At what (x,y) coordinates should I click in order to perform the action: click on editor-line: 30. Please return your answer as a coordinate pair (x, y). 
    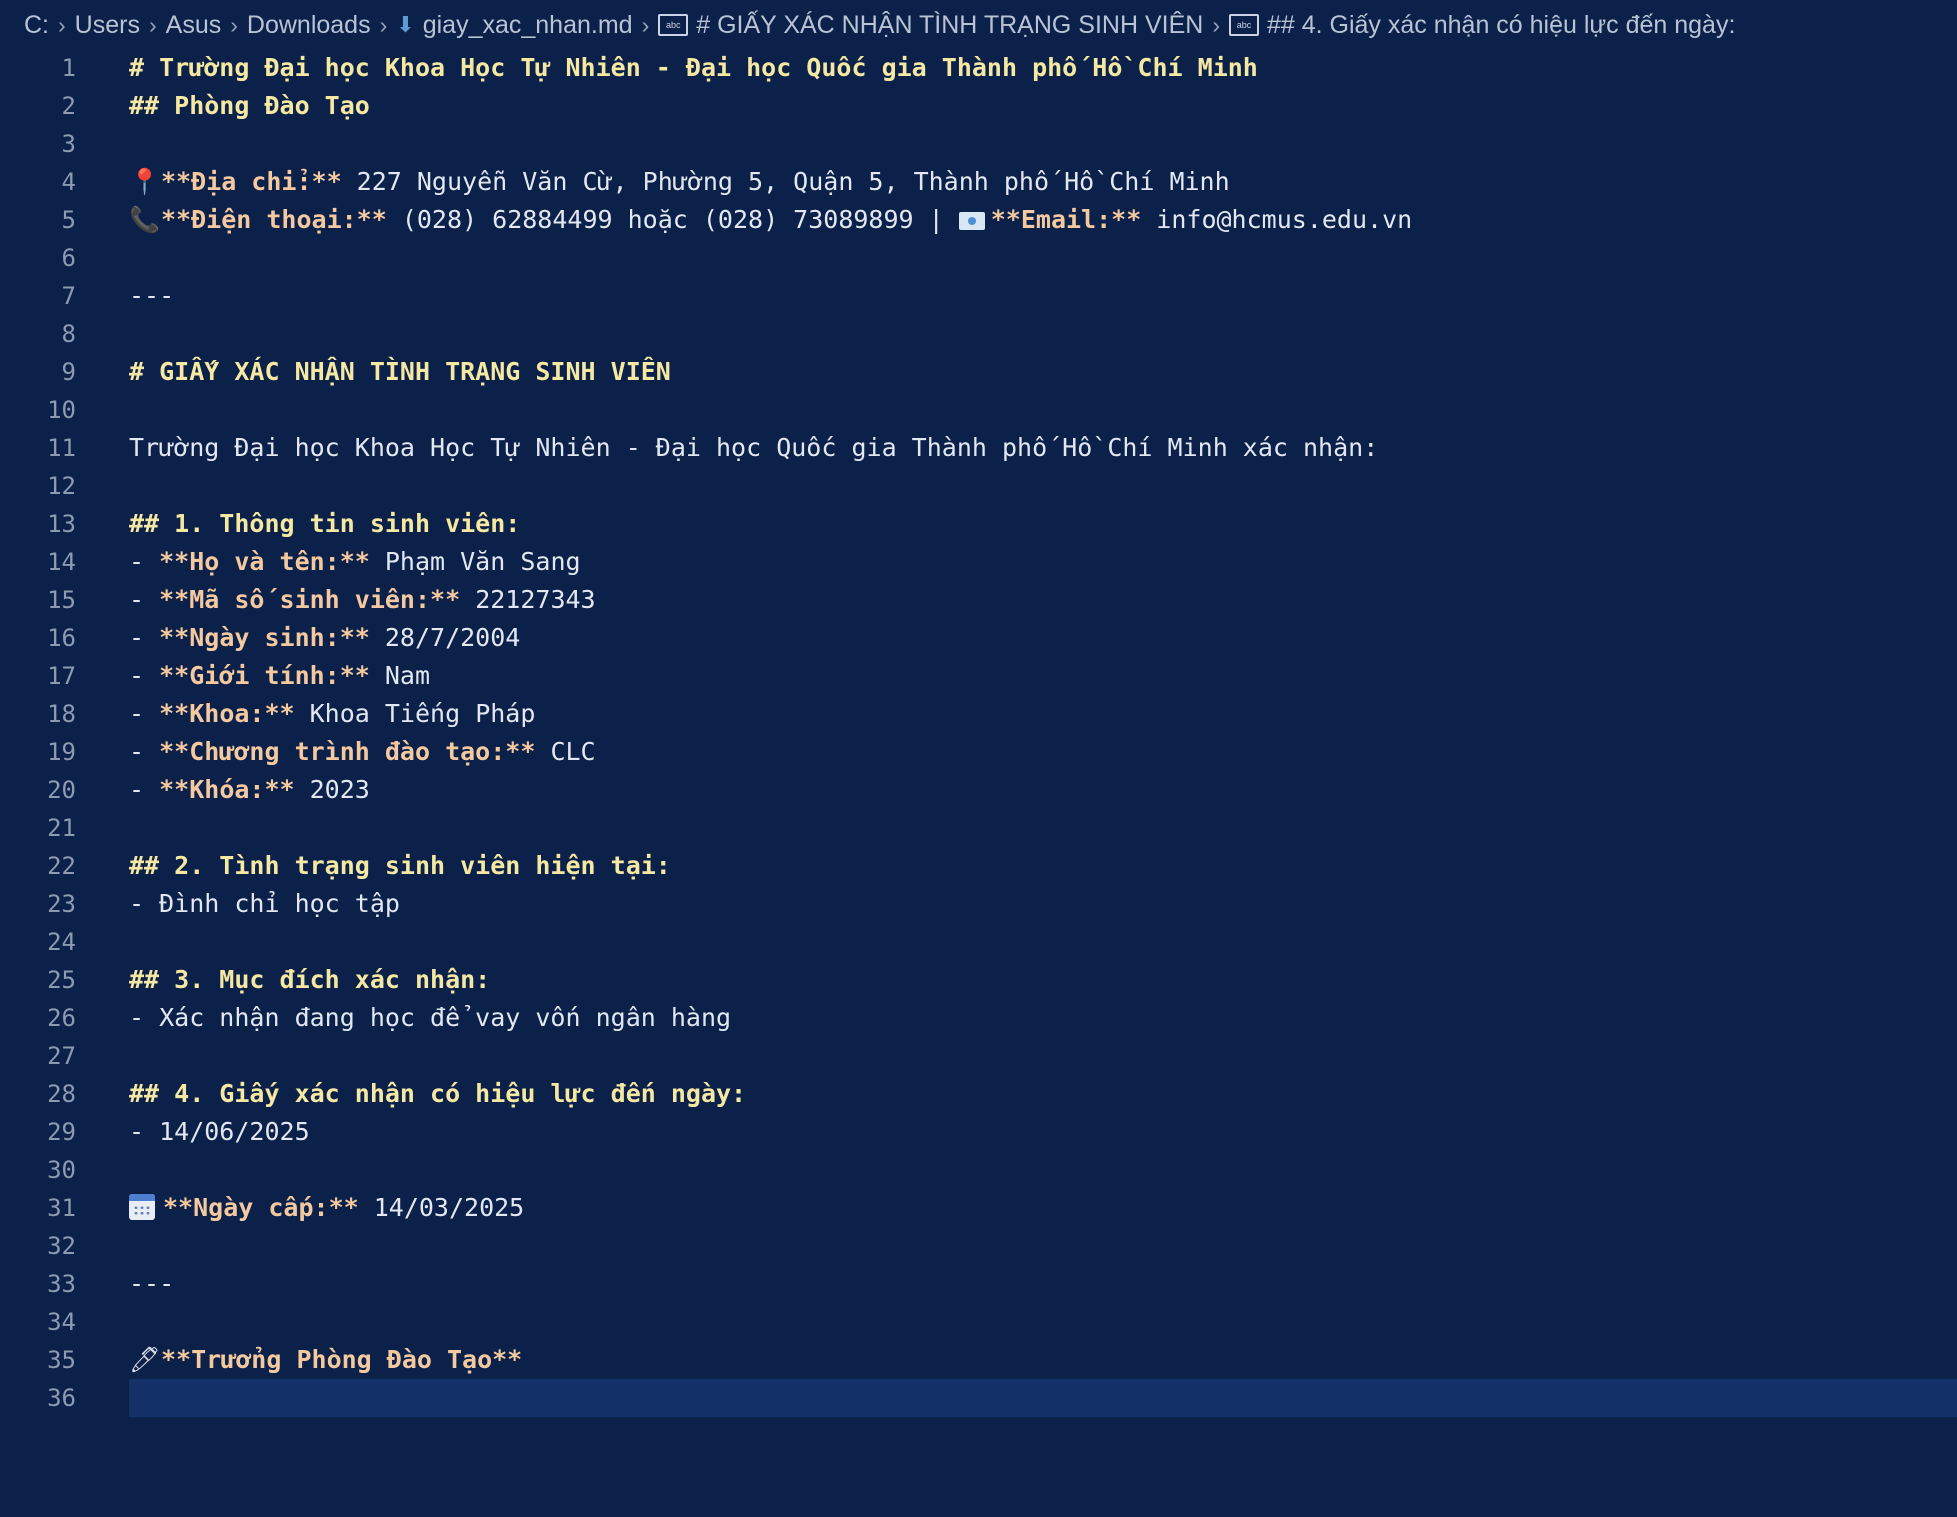
    Looking at the image, I should click on (978, 1170).